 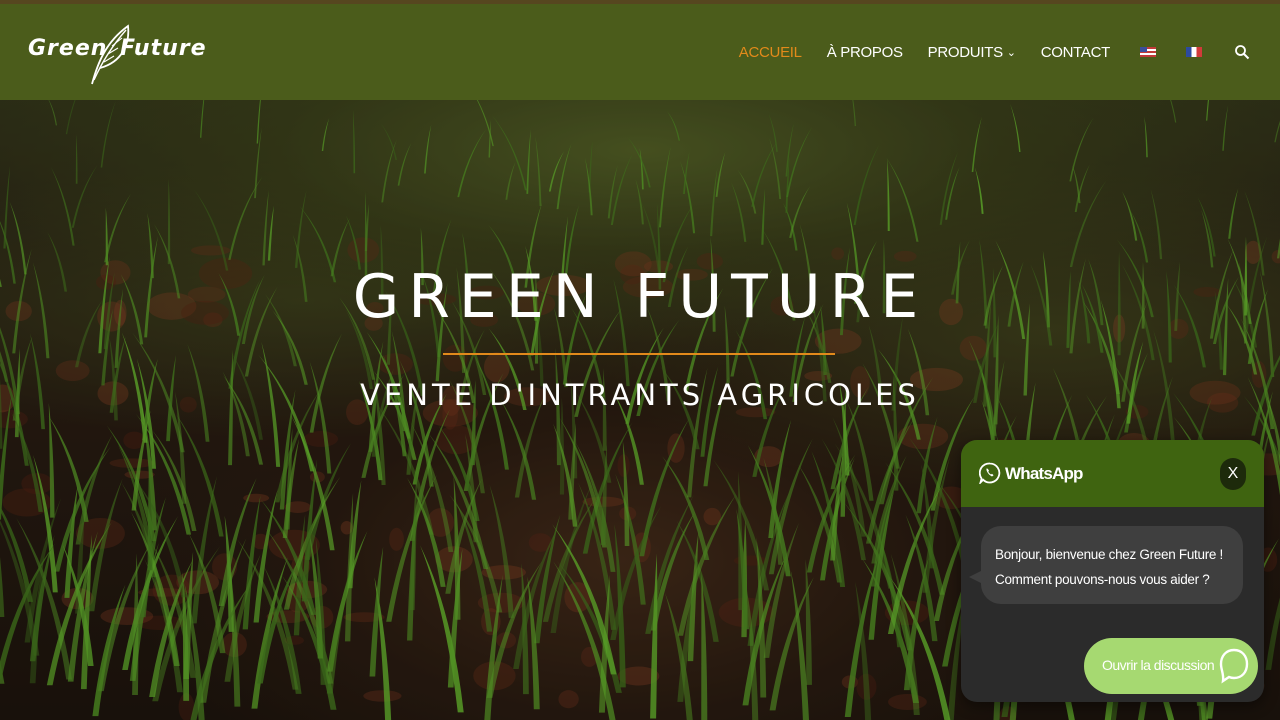 I want to click on site-logo: Green Future, so click(x=123, y=55).